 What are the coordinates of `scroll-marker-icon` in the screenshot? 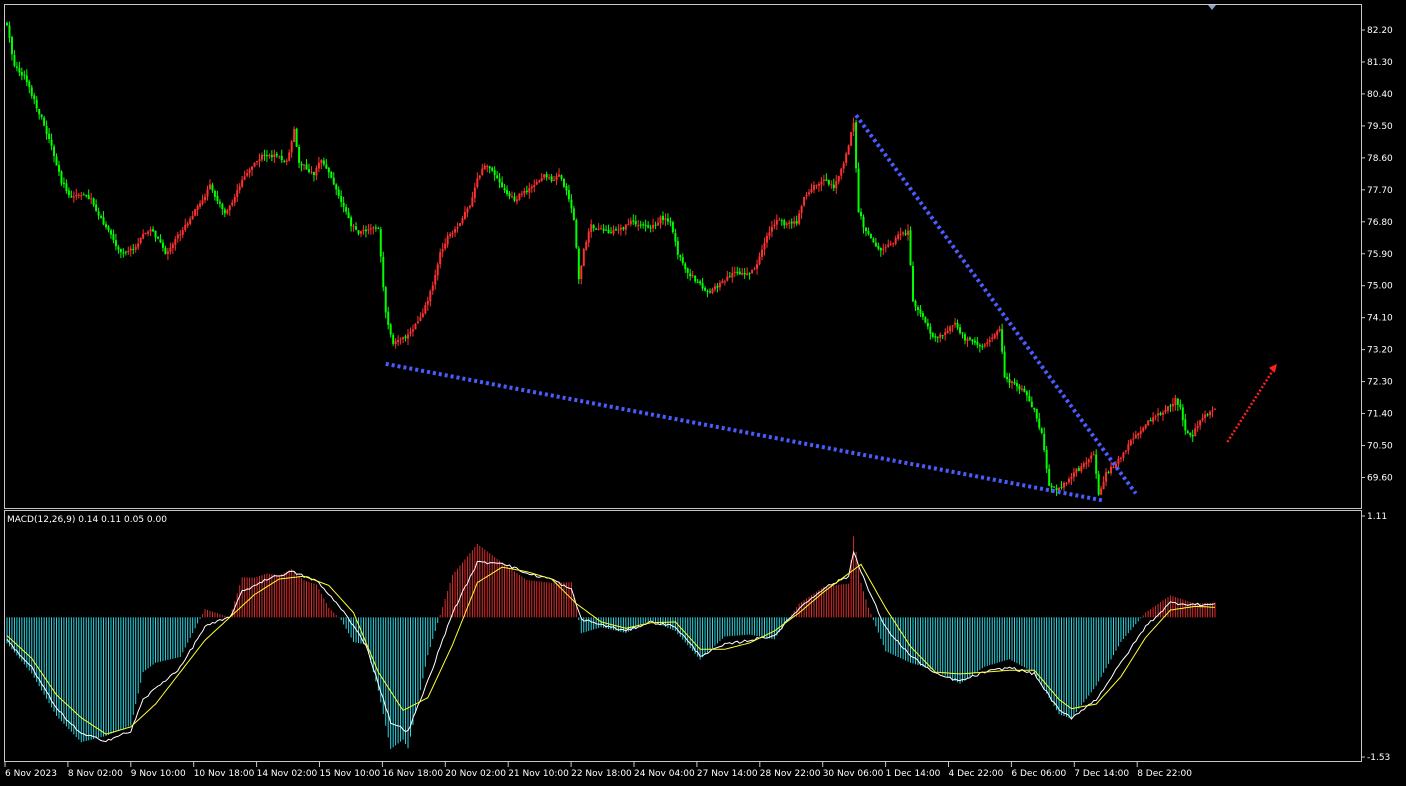 It's located at (1212, 7).